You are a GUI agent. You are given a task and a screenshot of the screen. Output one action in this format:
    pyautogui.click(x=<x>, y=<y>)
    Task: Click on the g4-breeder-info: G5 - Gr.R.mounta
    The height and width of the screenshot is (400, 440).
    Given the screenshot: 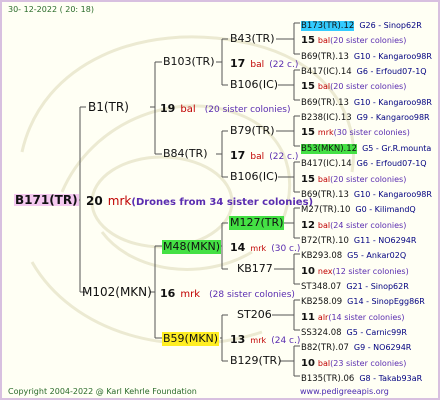 What is the action you would take?
    pyautogui.click(x=397, y=148)
    